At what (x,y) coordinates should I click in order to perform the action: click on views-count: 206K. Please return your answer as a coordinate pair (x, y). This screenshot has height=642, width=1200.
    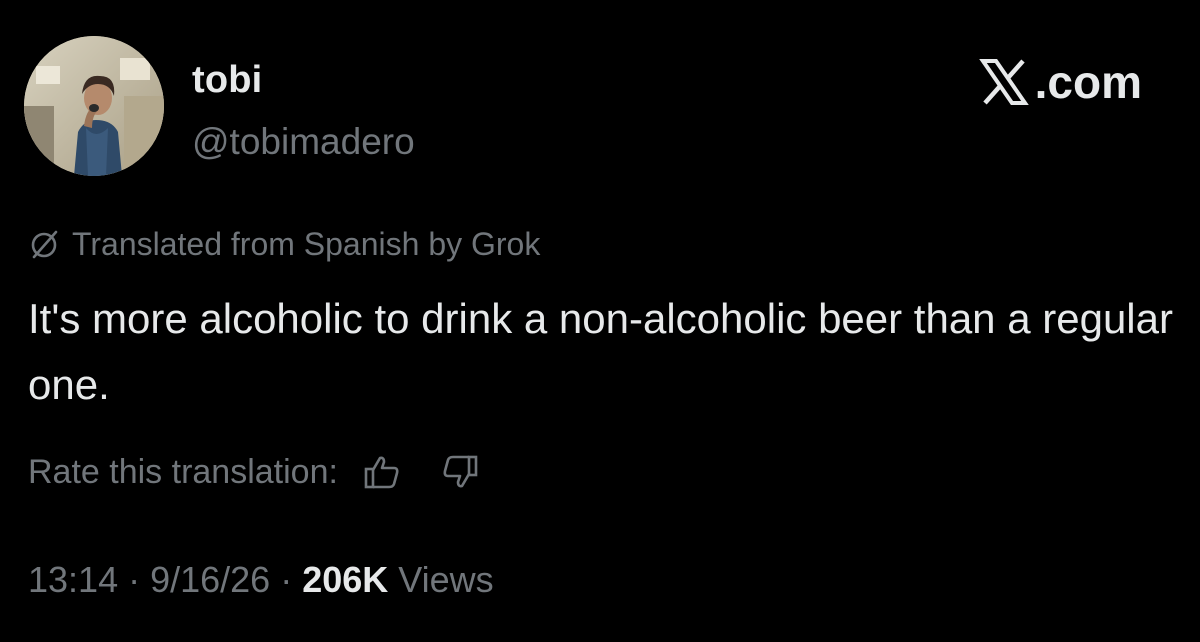
    Looking at the image, I should click on (345, 579).